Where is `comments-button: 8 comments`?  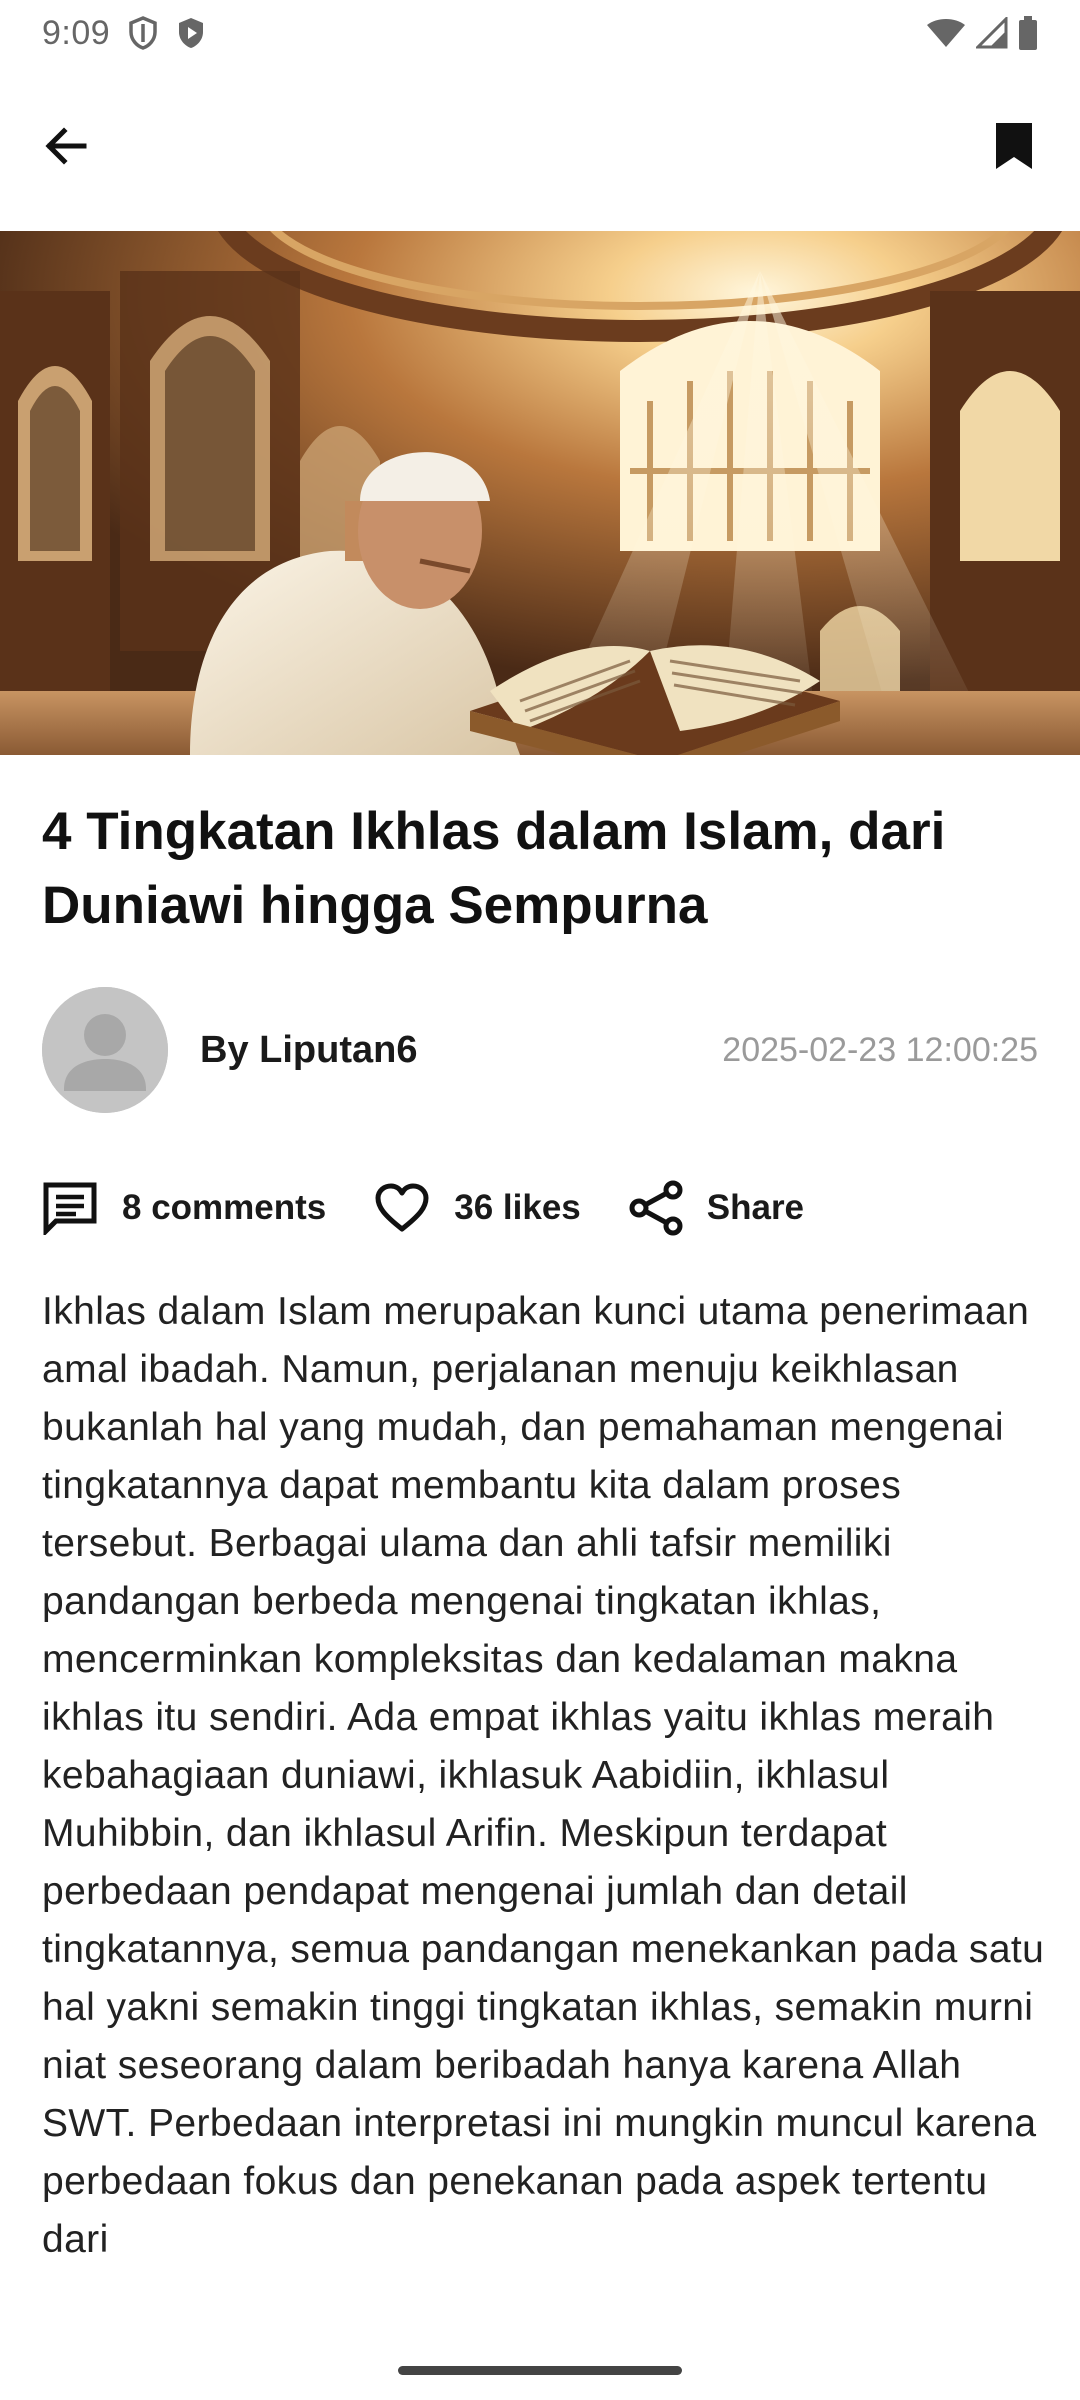 comments-button: 8 comments is located at coordinates (184, 1208).